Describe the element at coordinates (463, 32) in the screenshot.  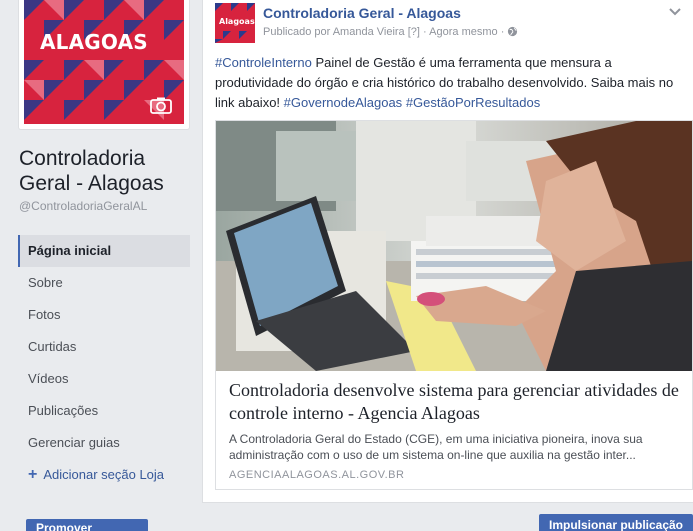
I see `post-timestamp: Agora mesmo` at that location.